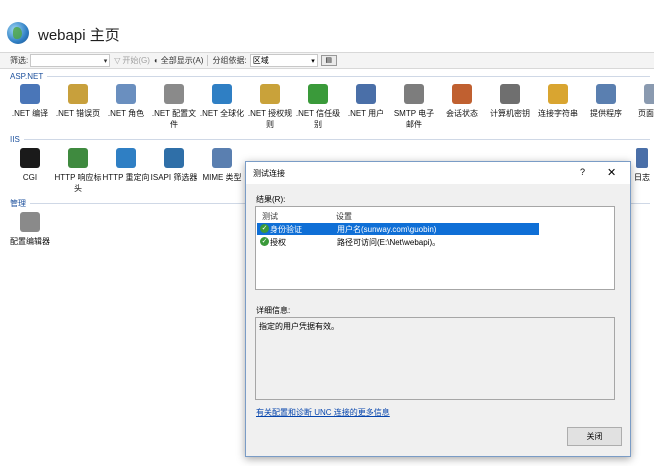 Image resolution: width=654 pixels, height=466 pixels. Describe the element at coordinates (330, 76) in the screenshot. I see `section-aspnet: ASP.NET` at that location.